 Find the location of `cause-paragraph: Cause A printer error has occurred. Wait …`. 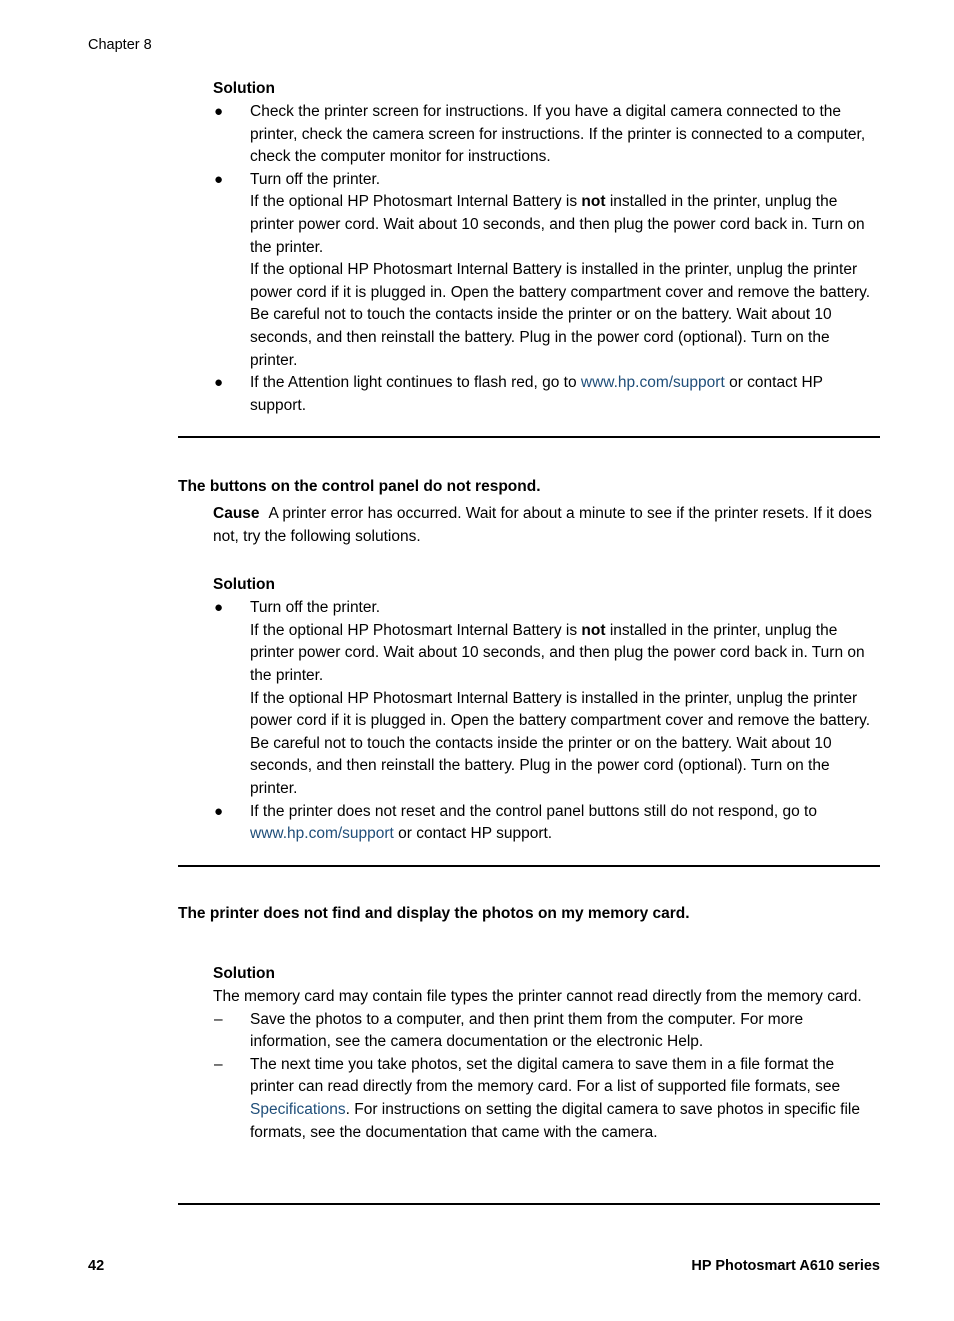

cause-paragraph: Cause A printer error has occurred. Wait … is located at coordinates (546, 525).